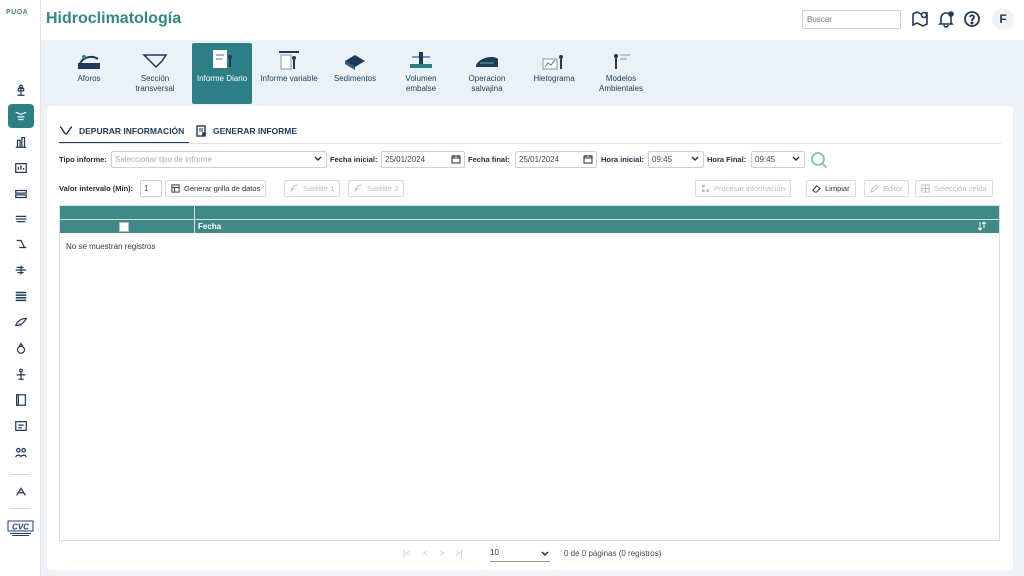 This screenshot has width=1024, height=576. What do you see at coordinates (21, 270) in the screenshot?
I see `wind-icon` at bounding box center [21, 270].